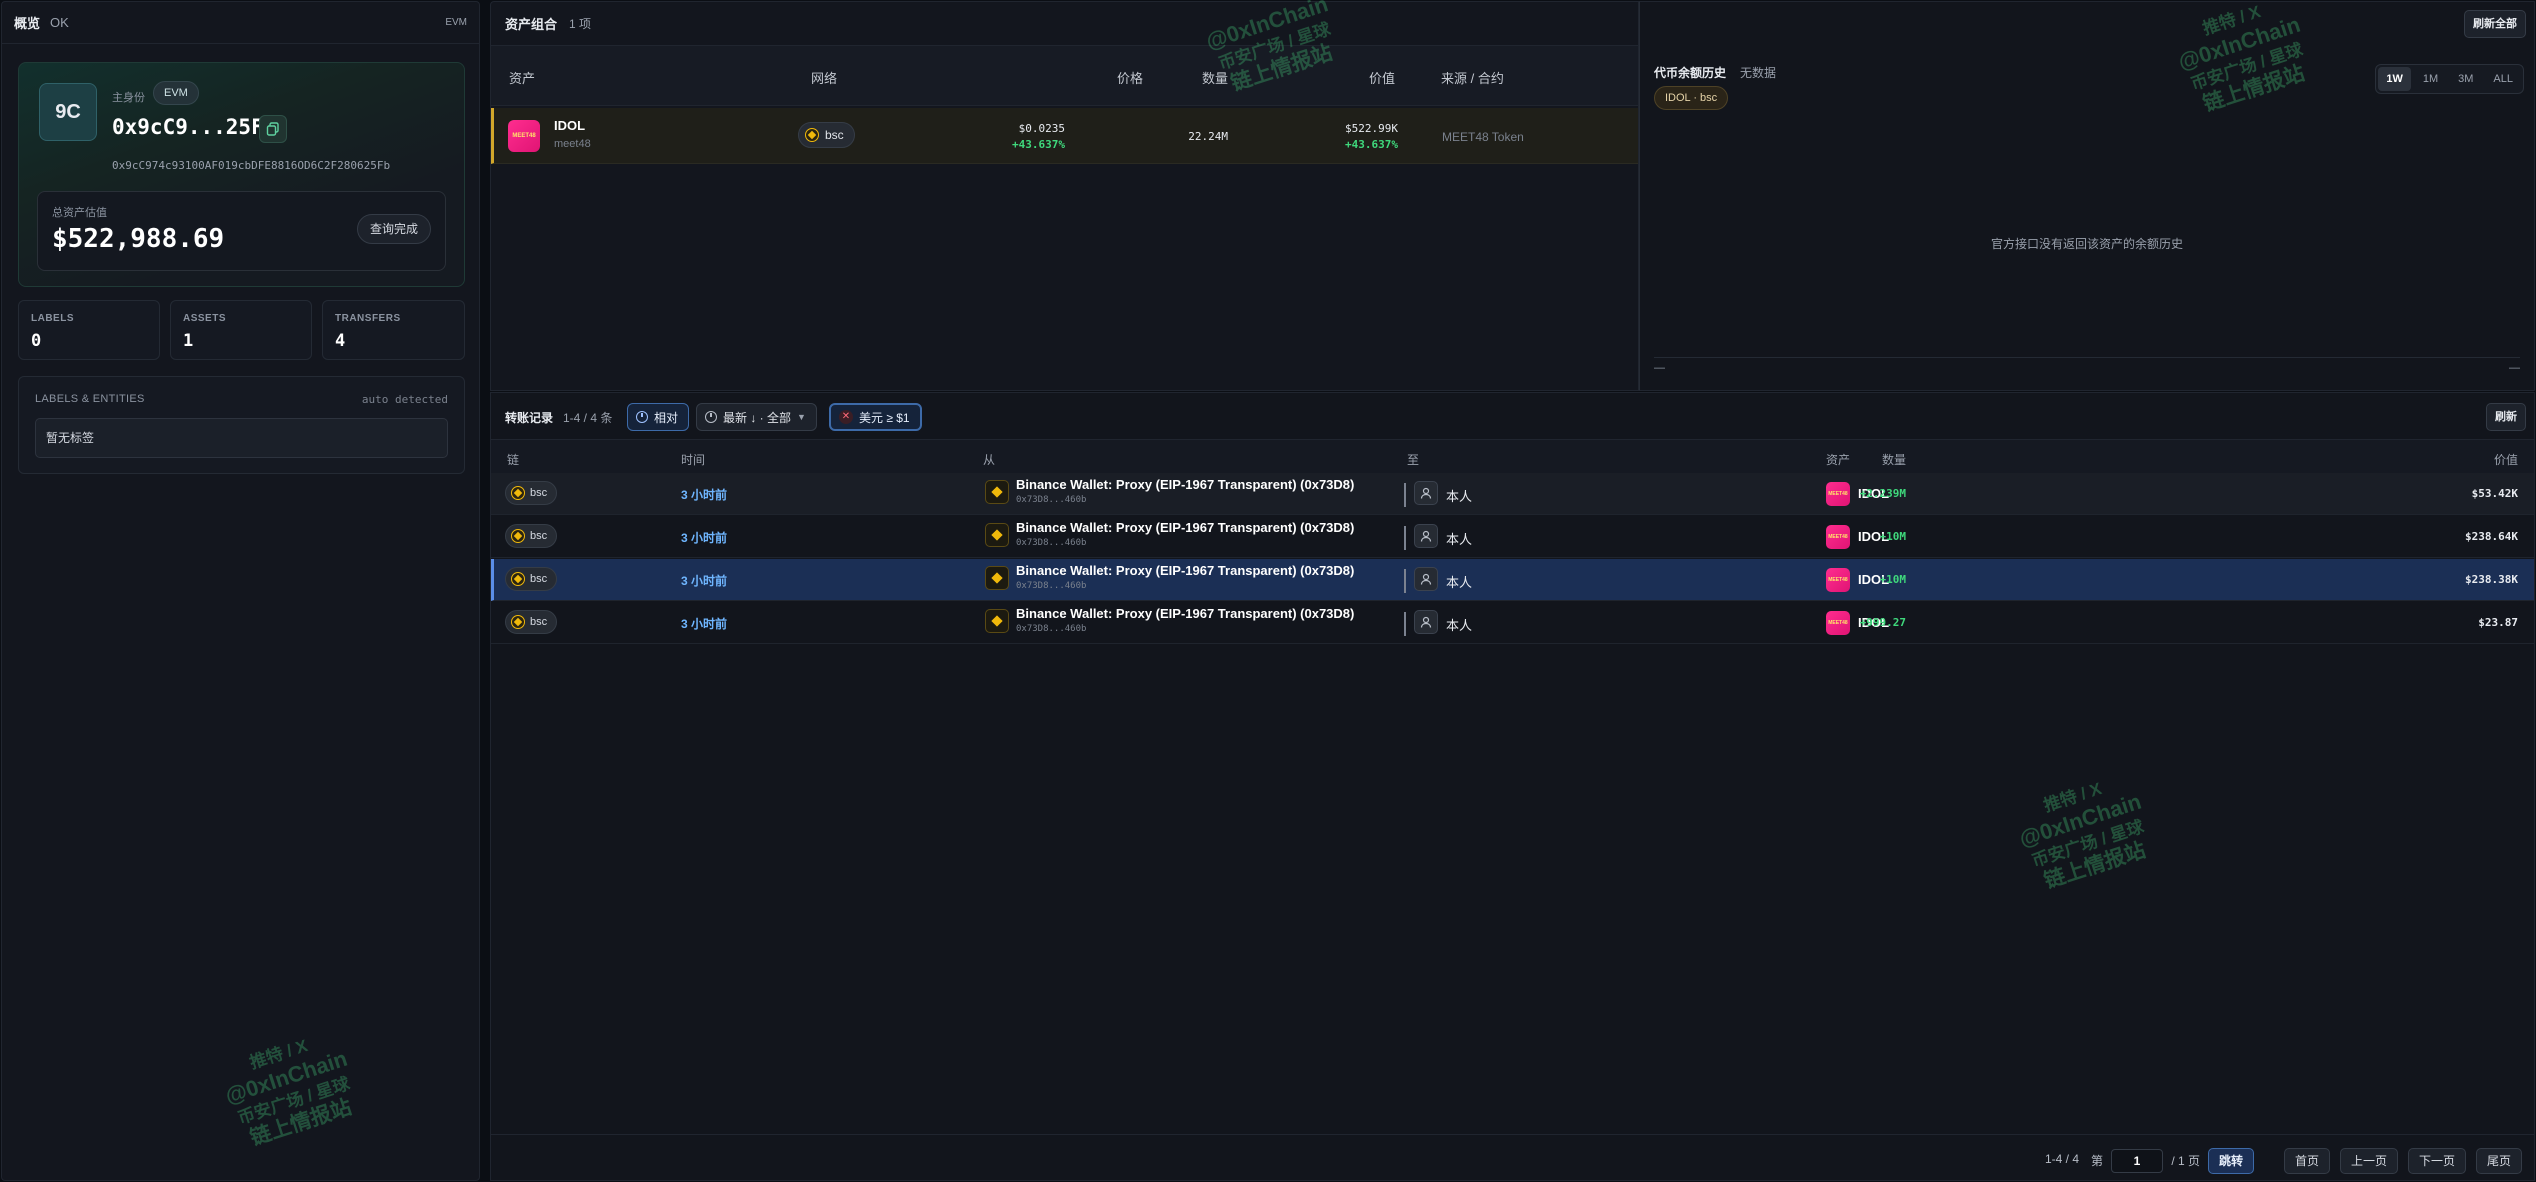  What do you see at coordinates (658, 417) in the screenshot?
I see `relative-time-chip: 相对` at bounding box center [658, 417].